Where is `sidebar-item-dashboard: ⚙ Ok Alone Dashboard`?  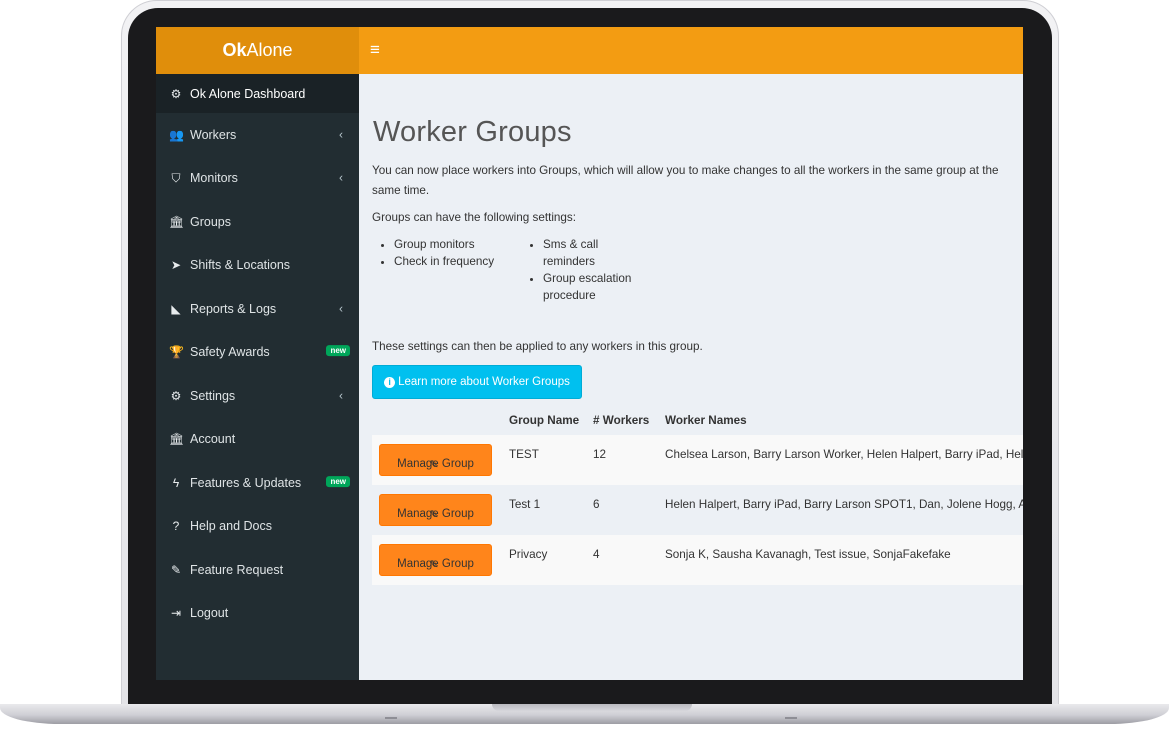
sidebar-item-dashboard: ⚙ Ok Alone Dashboard is located at coordinates (257, 93).